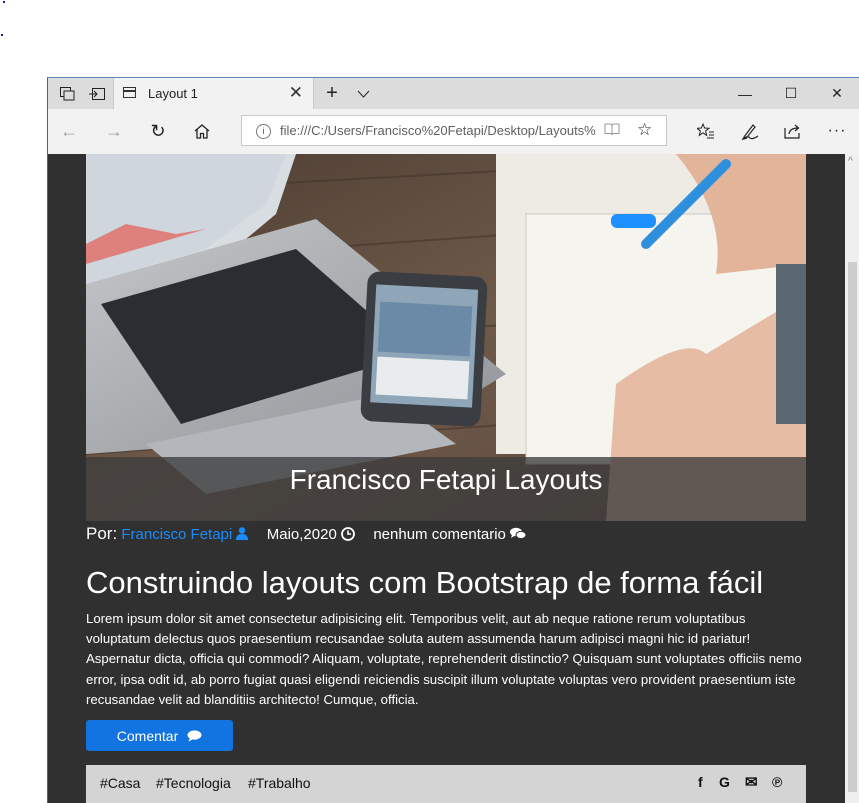  Describe the element at coordinates (446, 479) in the screenshot. I see `hero-title: Francisco Fetapi Layouts` at that location.